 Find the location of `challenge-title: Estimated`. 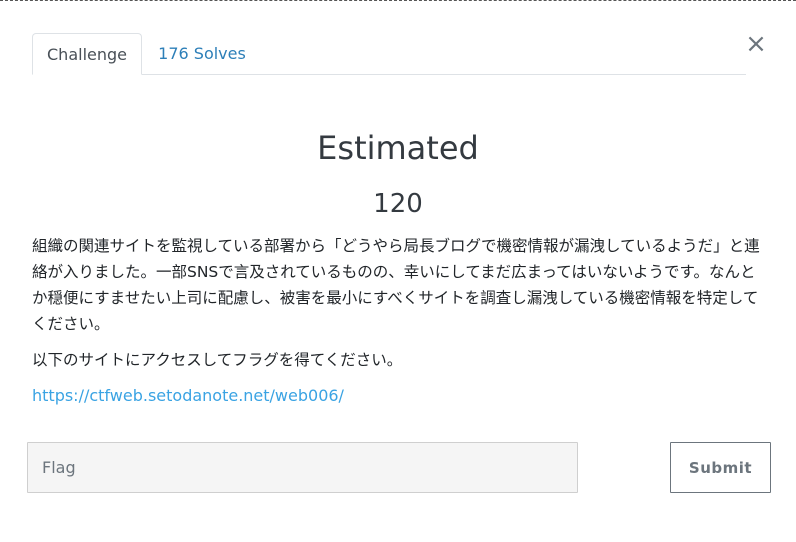

challenge-title: Estimated is located at coordinates (398, 148).